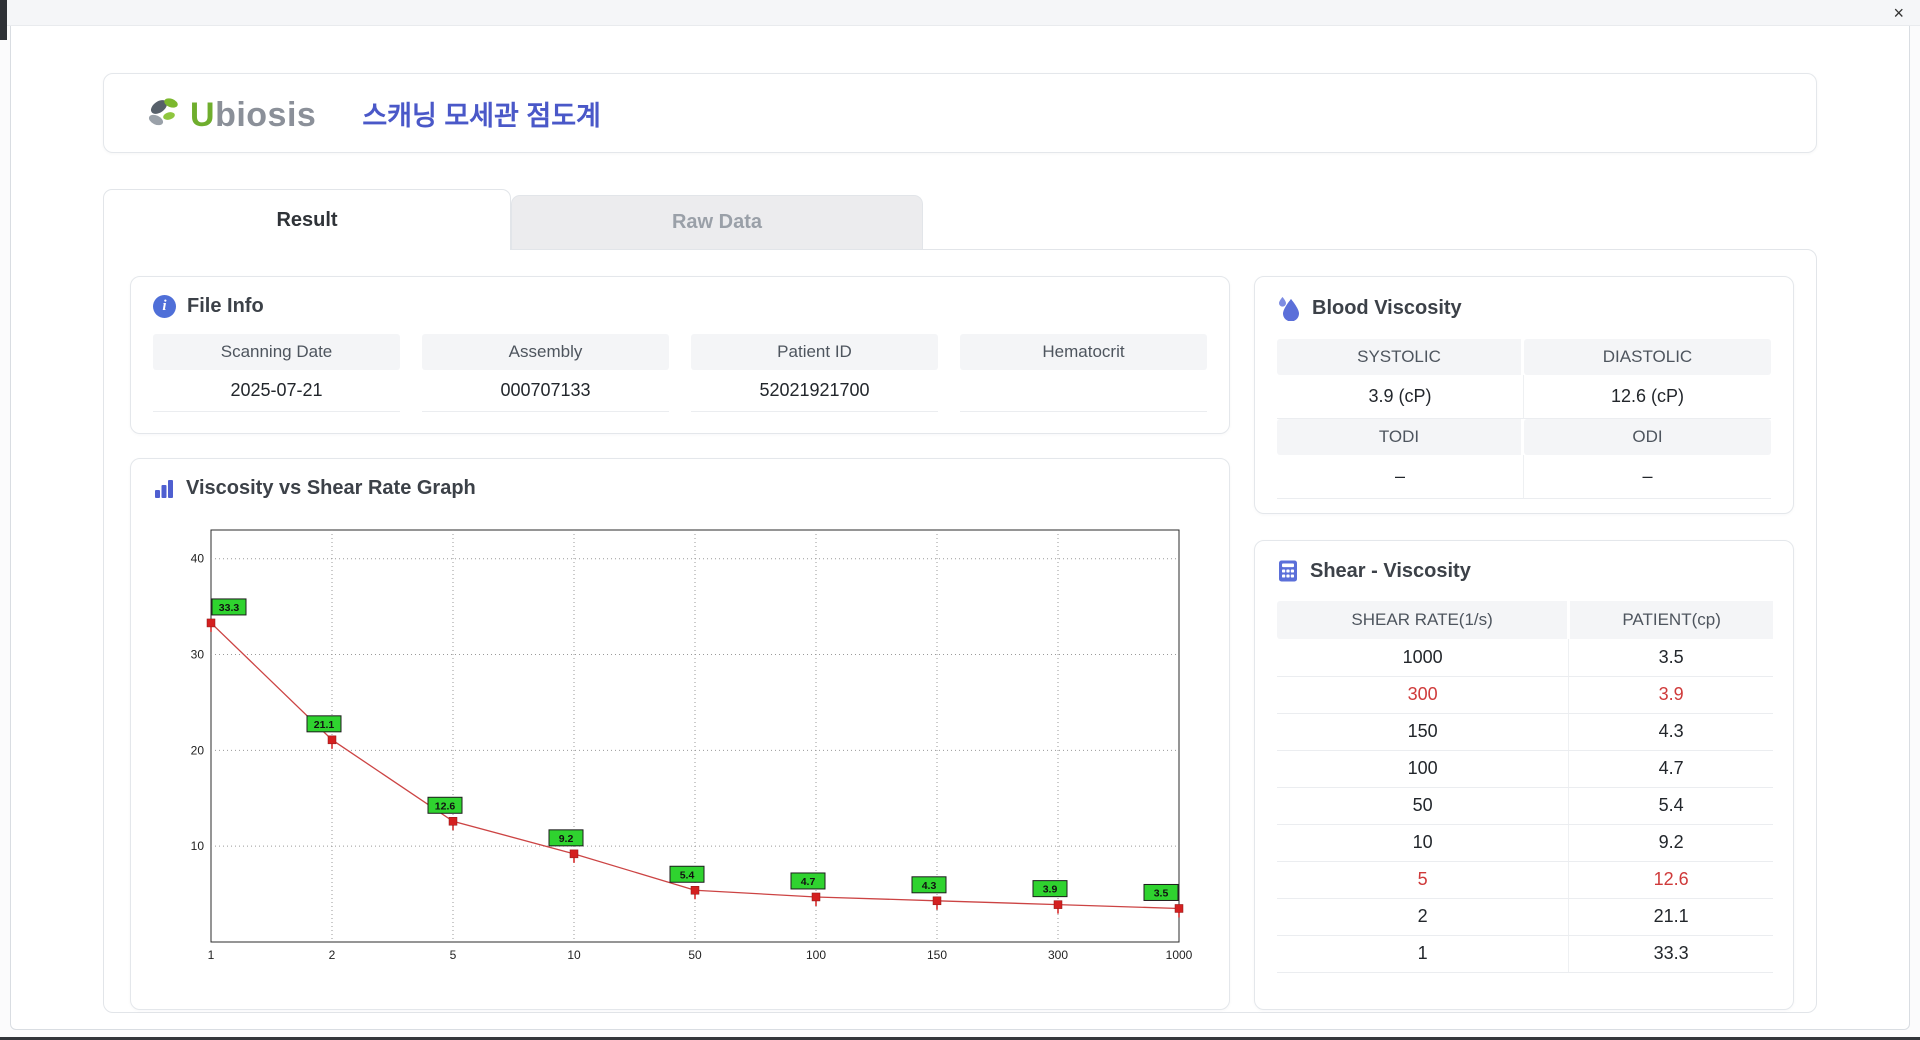 Image resolution: width=1920 pixels, height=1040 pixels. I want to click on shear-rate-cell: 2, so click(1423, 917).